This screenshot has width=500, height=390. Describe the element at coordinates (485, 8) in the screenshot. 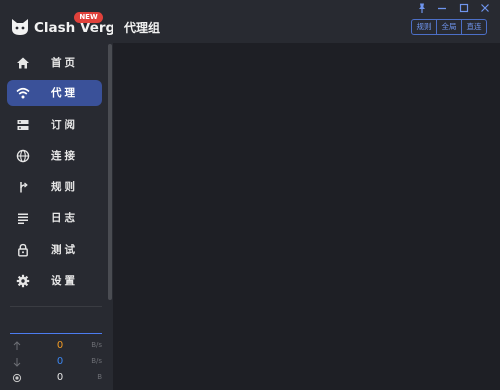

I see `close-icon` at that location.